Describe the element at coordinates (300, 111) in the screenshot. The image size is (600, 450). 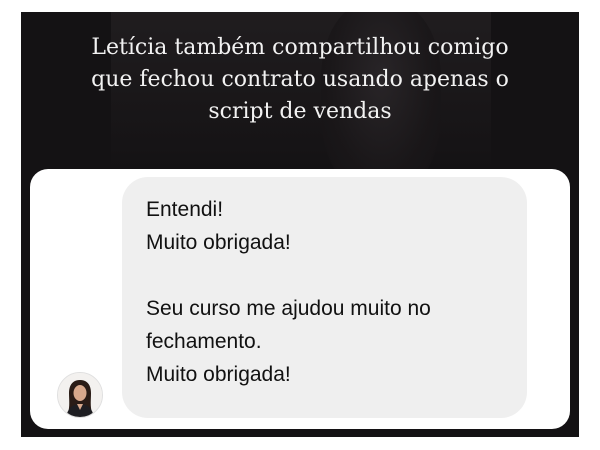
I see `caption-line-3: script de vendas` at that location.